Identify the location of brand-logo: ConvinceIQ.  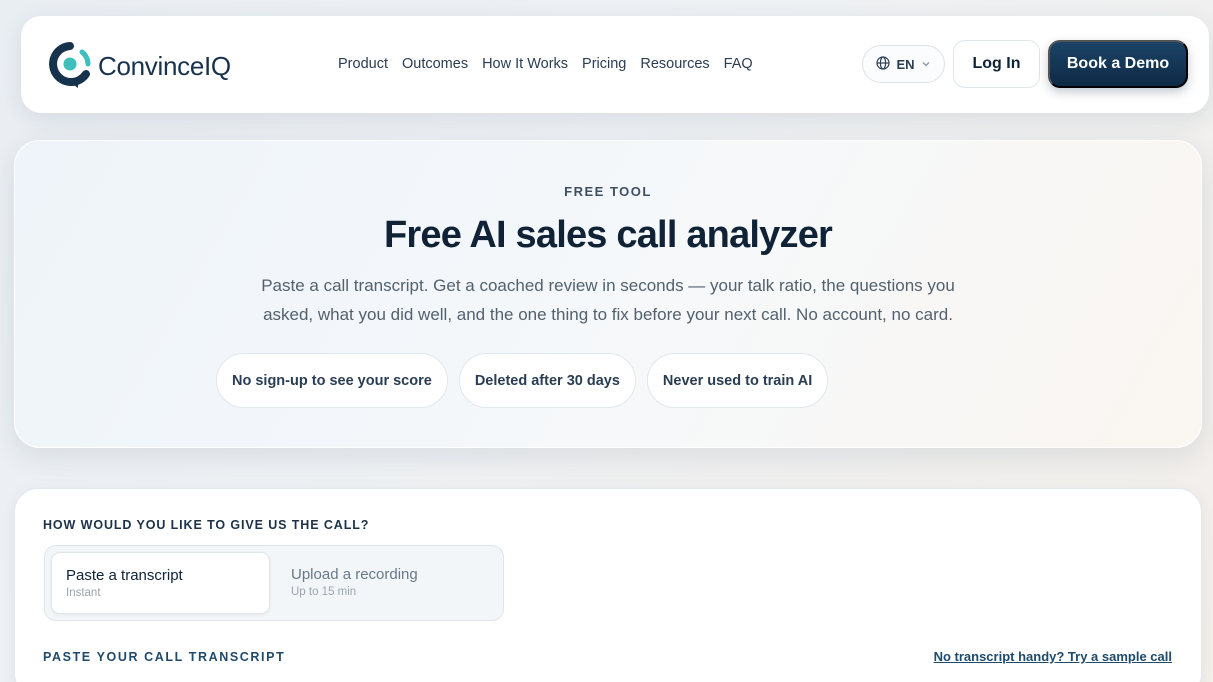
(139, 66).